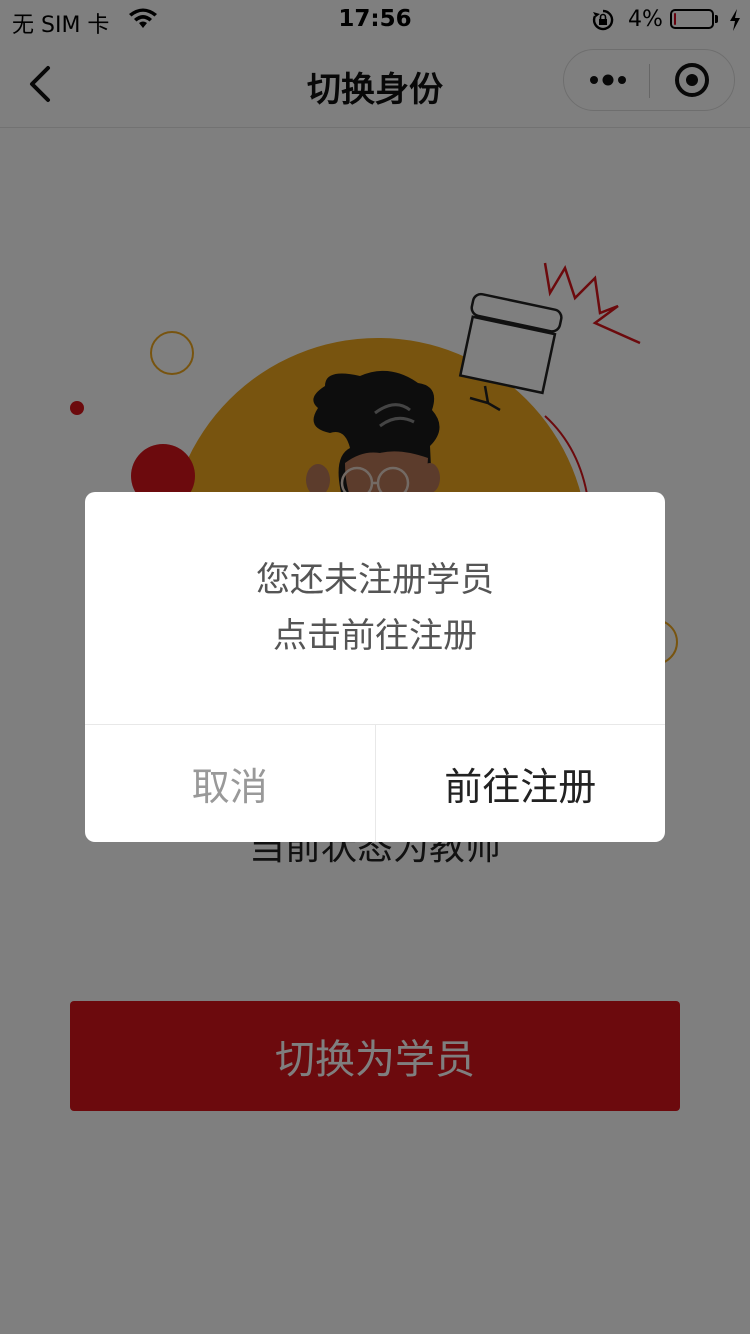 This screenshot has height=1334, width=750. Describe the element at coordinates (375, 580) in the screenshot. I see `dialog-message-line-1: 您还未注册学员` at that location.